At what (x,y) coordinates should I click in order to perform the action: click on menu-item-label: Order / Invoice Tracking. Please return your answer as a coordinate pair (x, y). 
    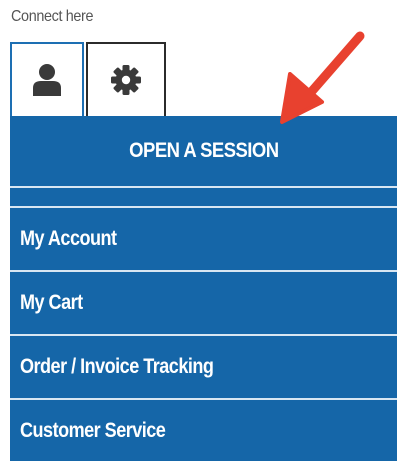
    Looking at the image, I should click on (117, 366).